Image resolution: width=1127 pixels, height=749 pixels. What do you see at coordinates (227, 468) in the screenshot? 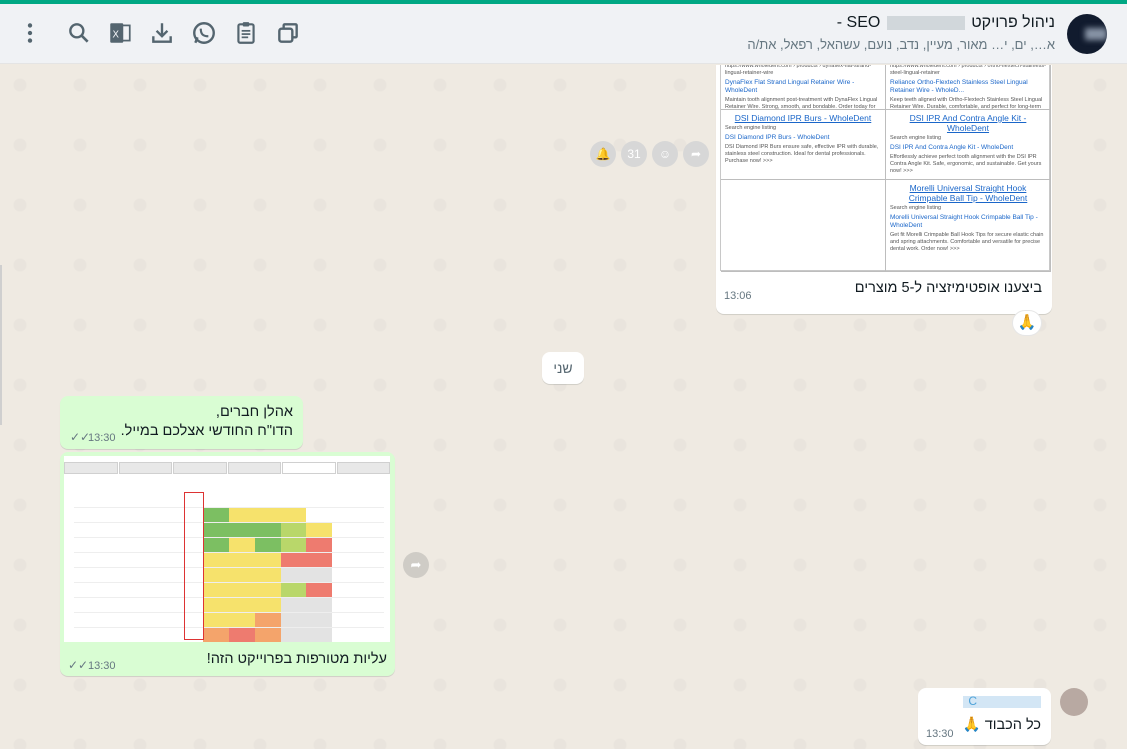
I see `report-tabs` at bounding box center [227, 468].